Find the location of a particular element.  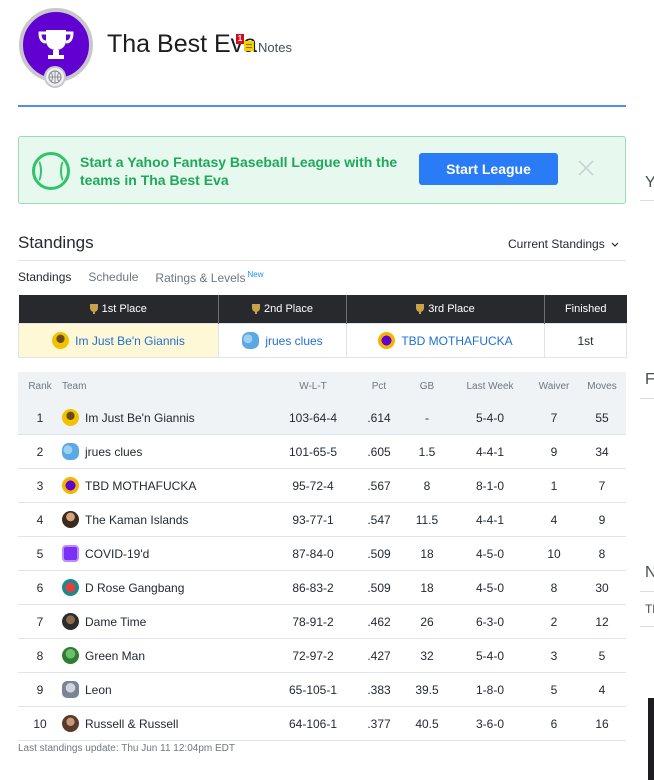

standings-view-dropdown: Current Standings is located at coordinates (563, 244).